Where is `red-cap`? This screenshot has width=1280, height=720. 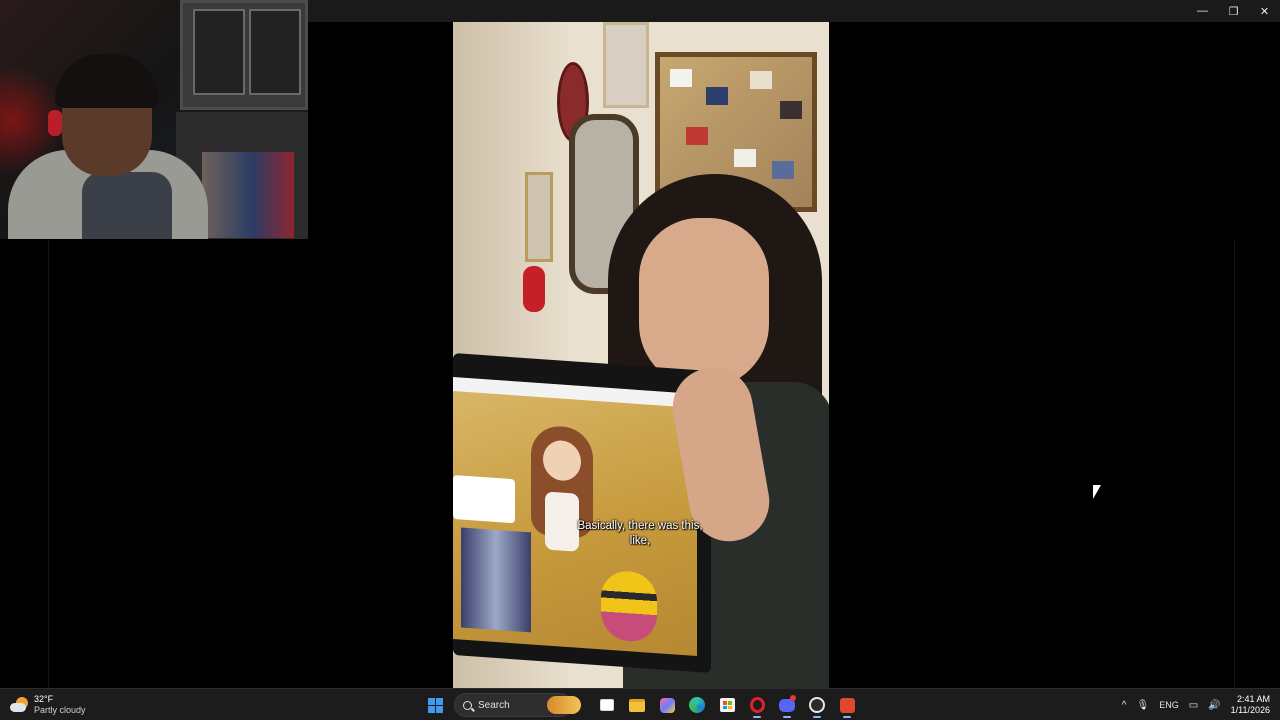 red-cap is located at coordinates (534, 289).